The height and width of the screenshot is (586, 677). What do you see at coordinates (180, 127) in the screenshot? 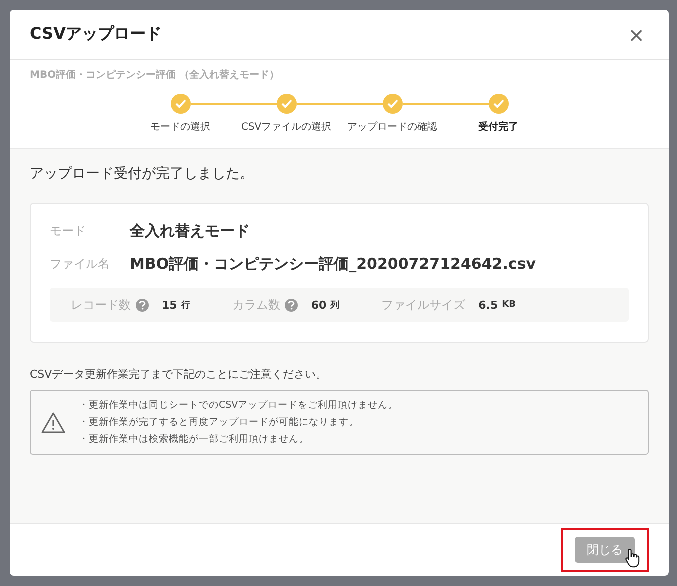
I see `step-label: モードの選択` at bounding box center [180, 127].